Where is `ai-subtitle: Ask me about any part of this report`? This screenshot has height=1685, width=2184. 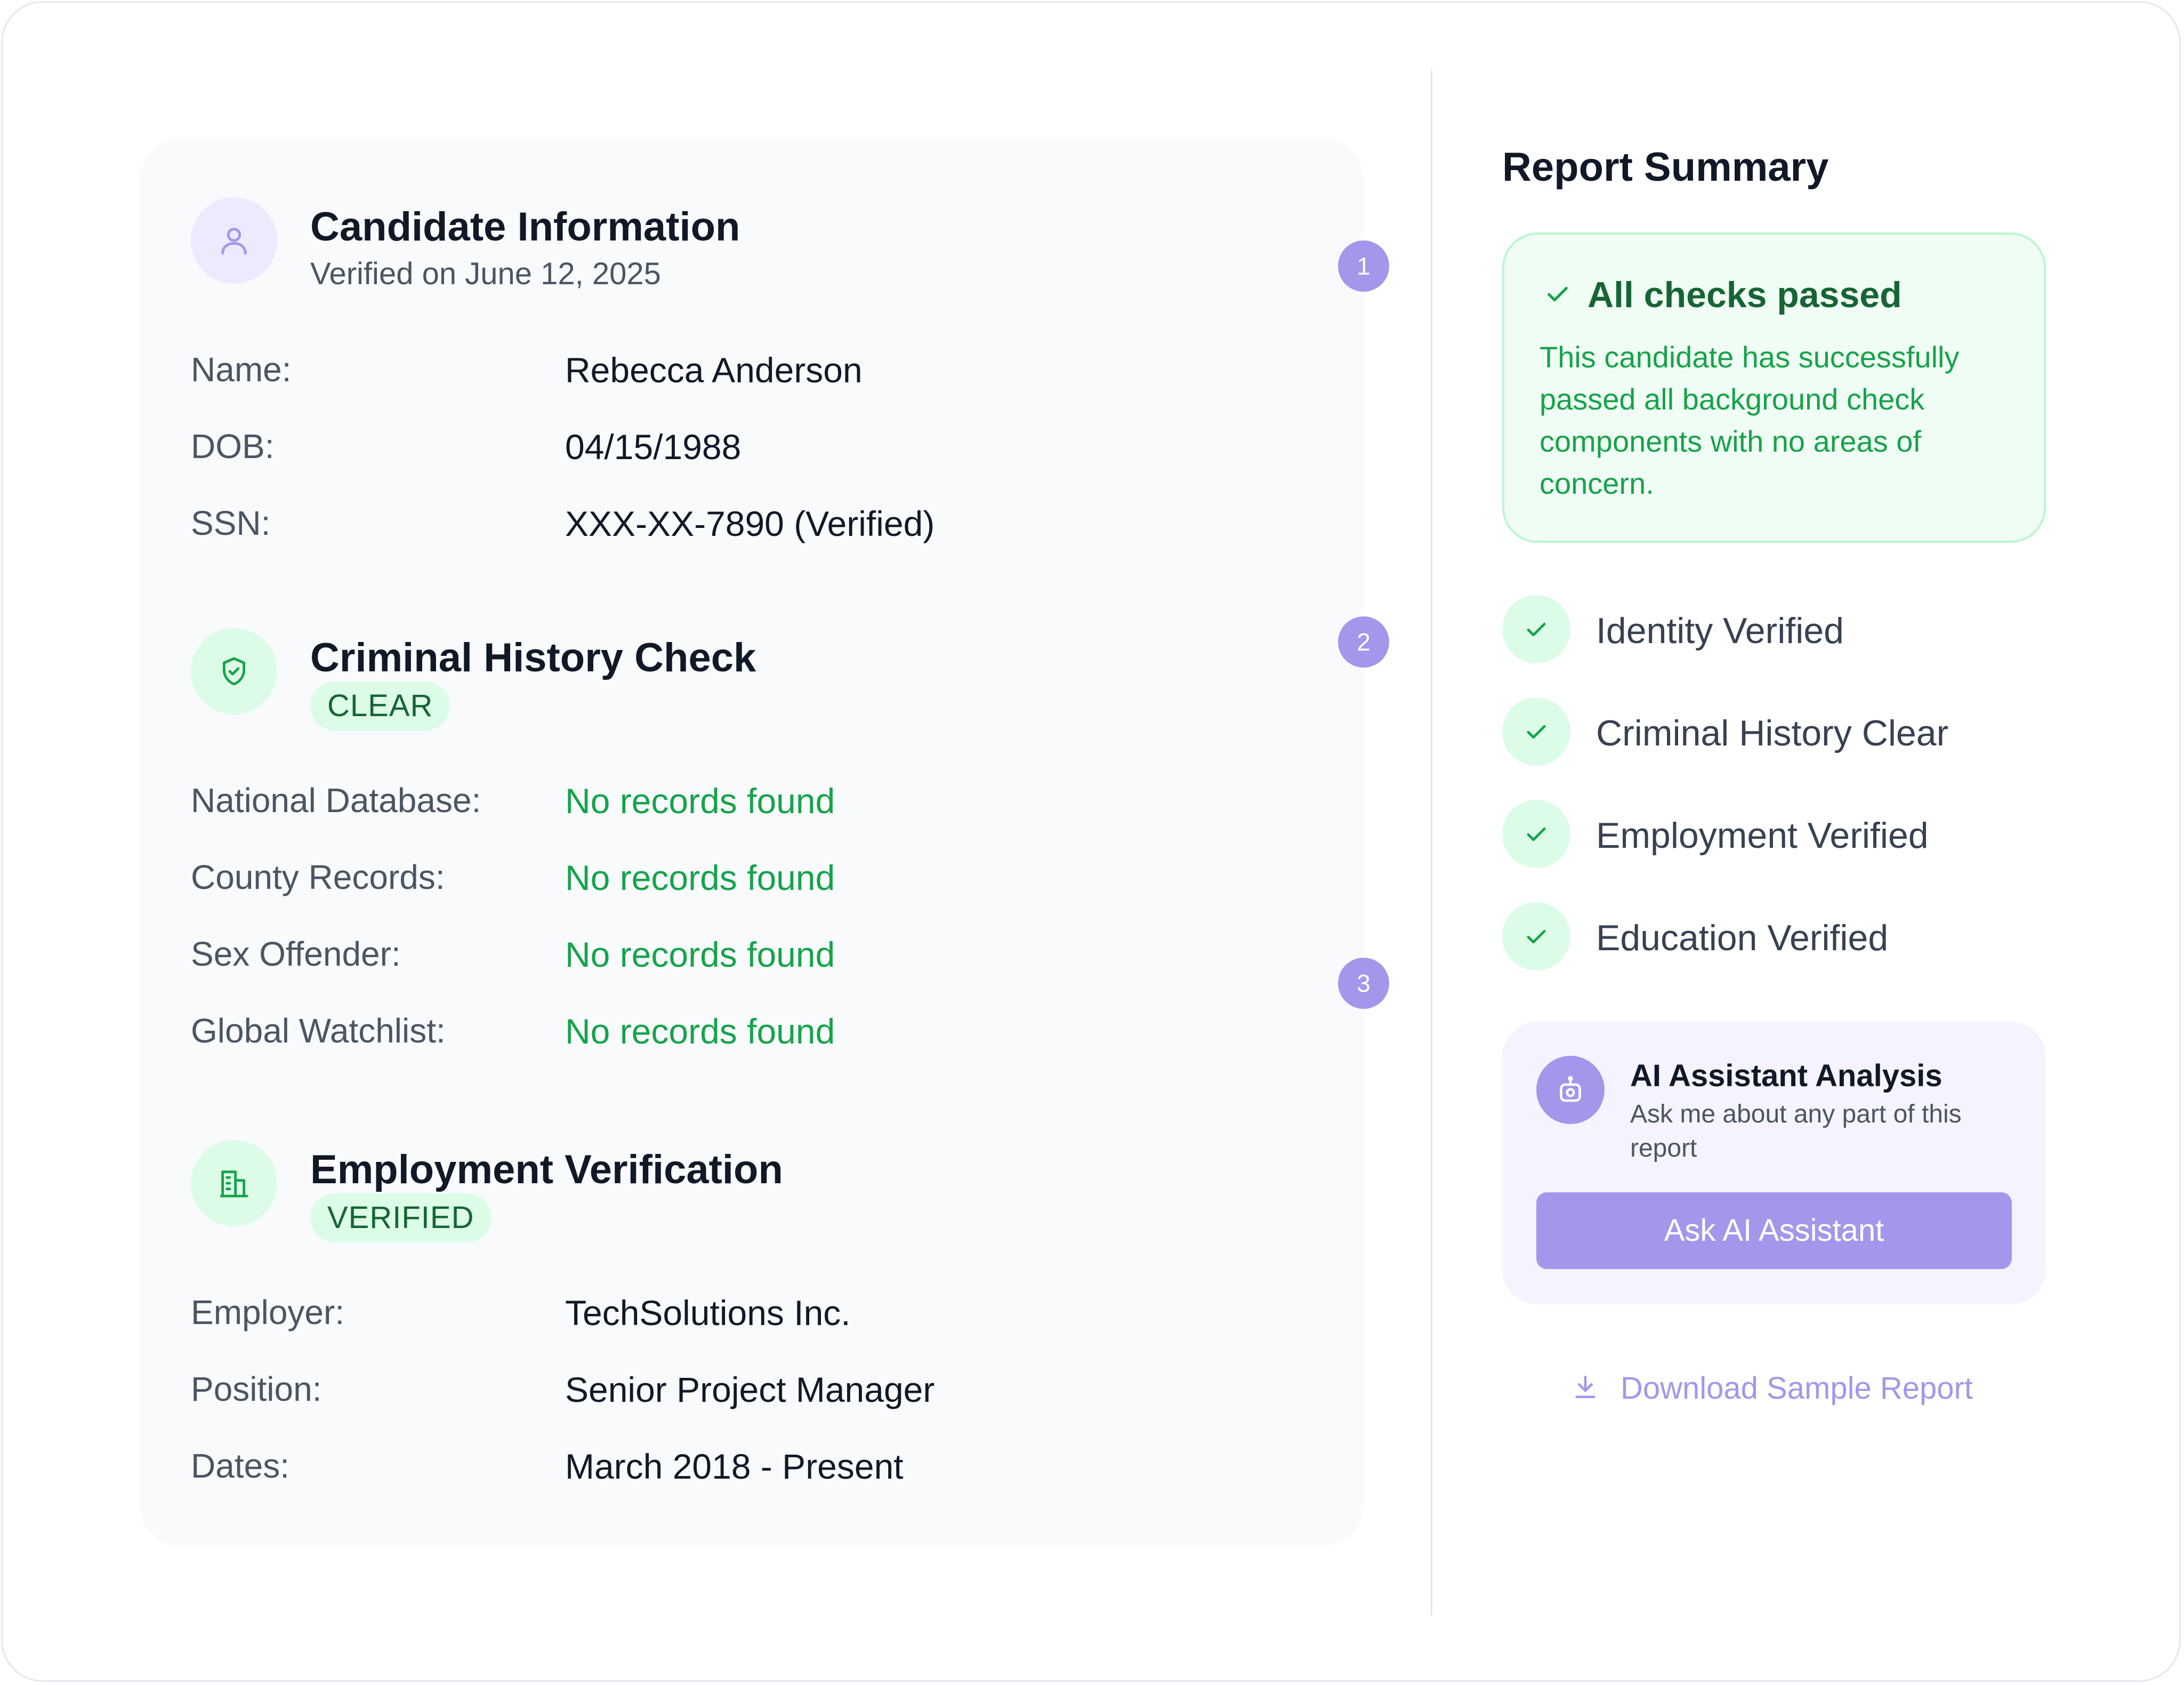 ai-subtitle: Ask me about any part of this report is located at coordinates (1796, 1131).